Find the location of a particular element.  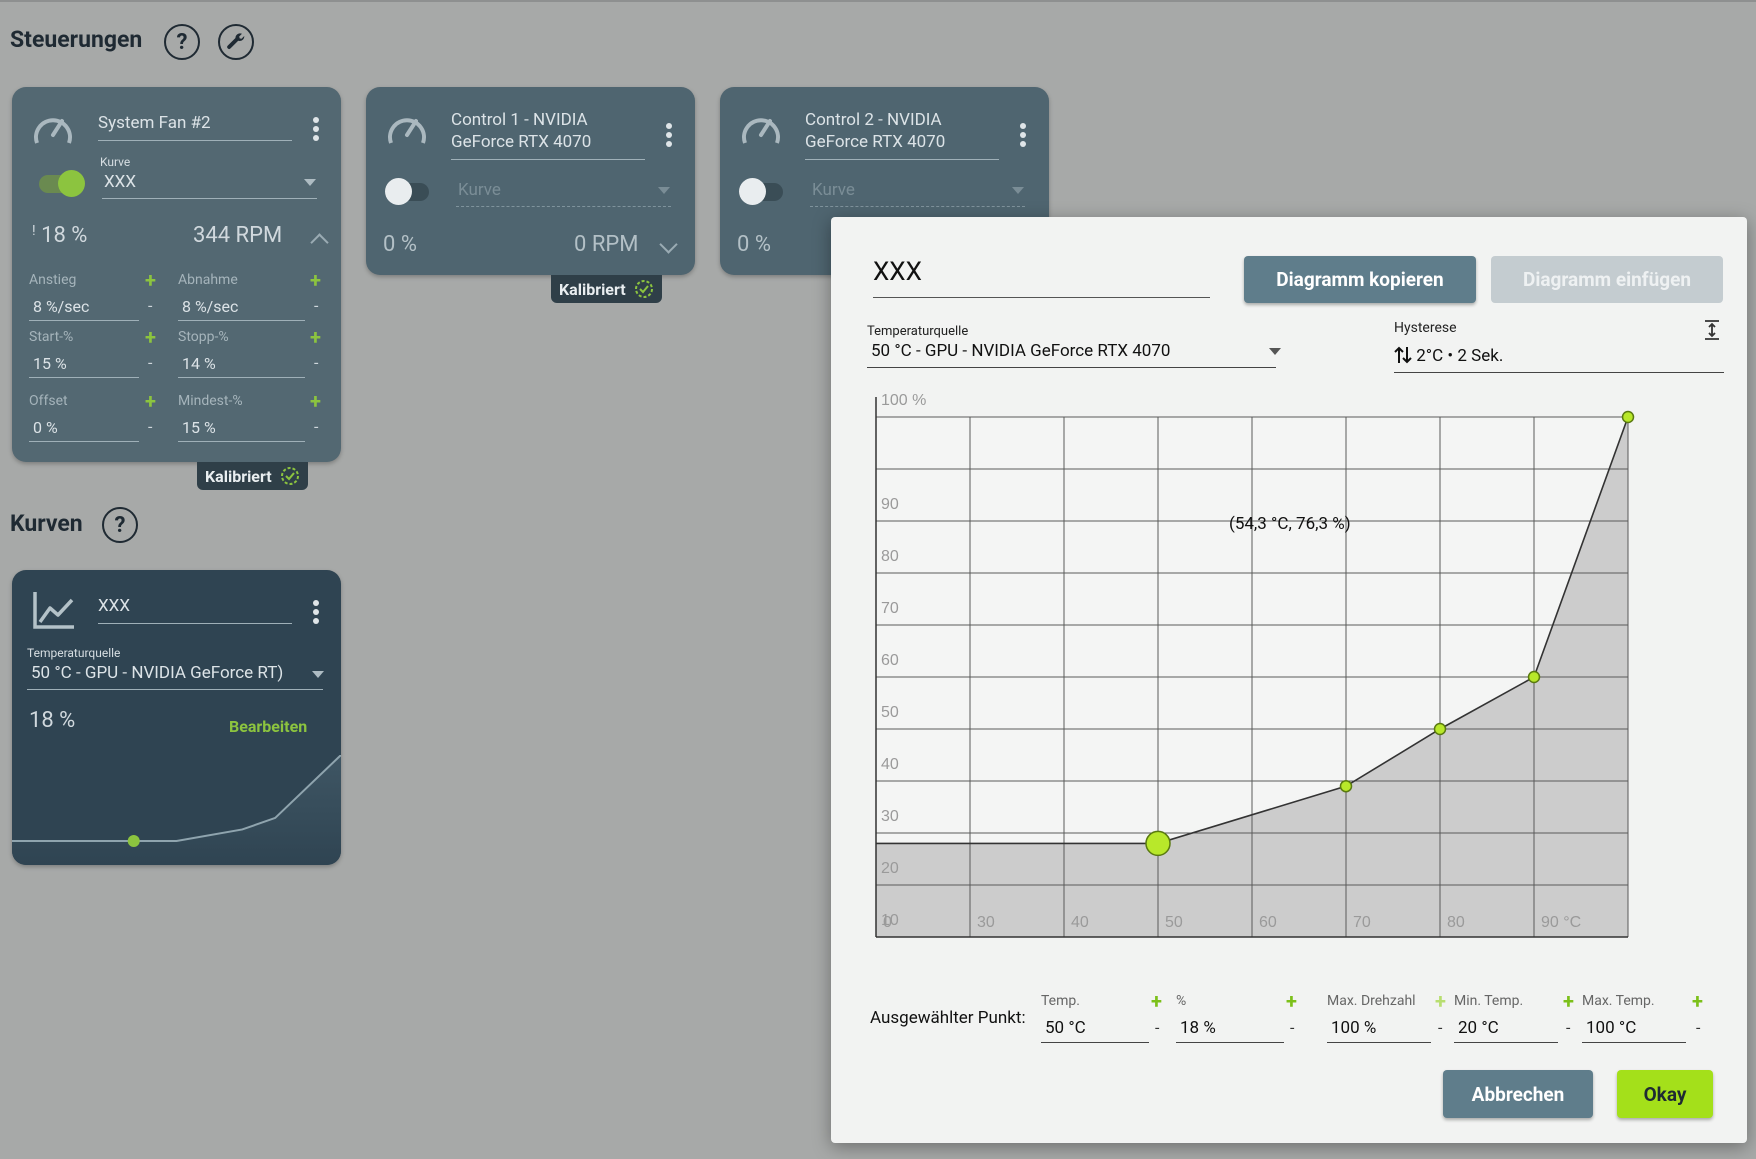

min-temp-field: 20 °C is located at coordinates (1506, 1030).